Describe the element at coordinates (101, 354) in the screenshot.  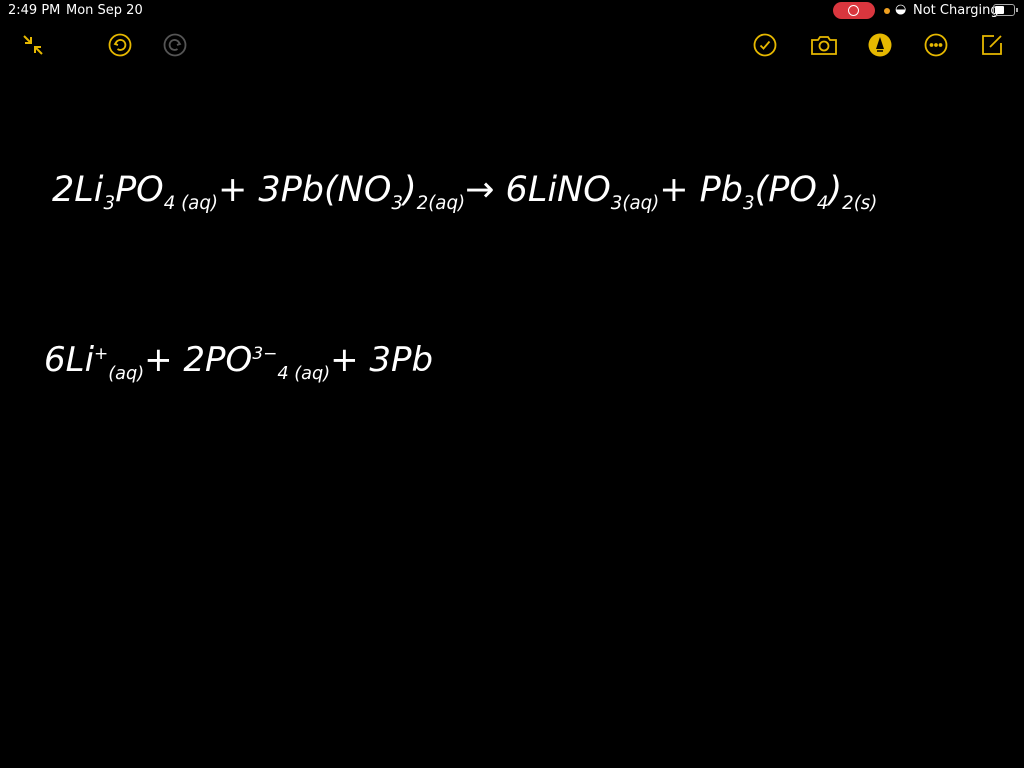
I see `term-charge: +` at that location.